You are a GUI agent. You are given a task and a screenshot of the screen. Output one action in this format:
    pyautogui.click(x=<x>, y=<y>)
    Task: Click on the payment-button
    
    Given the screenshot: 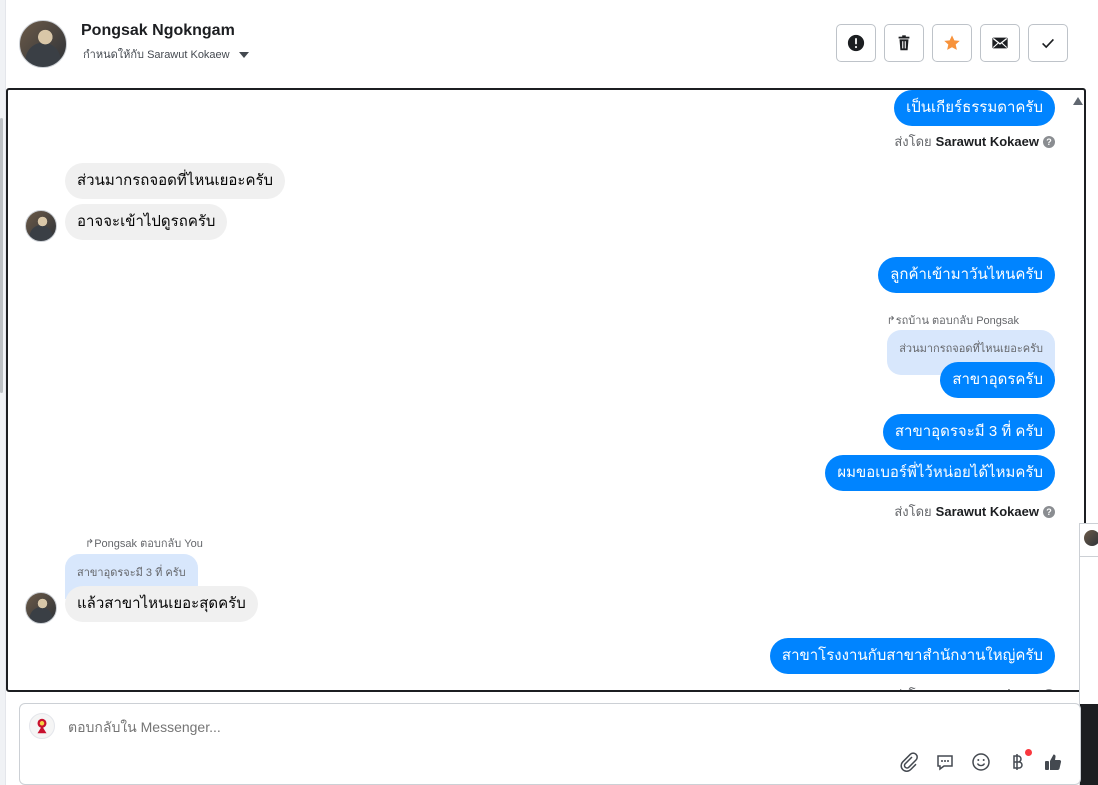 What is the action you would take?
    pyautogui.click(x=1019, y=761)
    